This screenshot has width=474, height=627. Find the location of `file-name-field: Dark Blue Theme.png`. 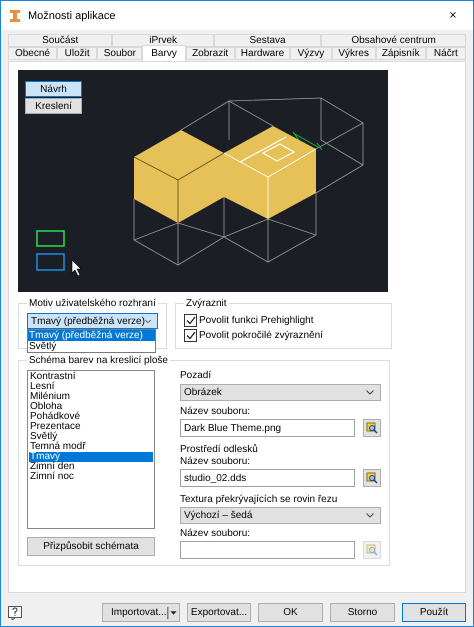

file-name-field: Dark Blue Theme.png is located at coordinates (267, 428).